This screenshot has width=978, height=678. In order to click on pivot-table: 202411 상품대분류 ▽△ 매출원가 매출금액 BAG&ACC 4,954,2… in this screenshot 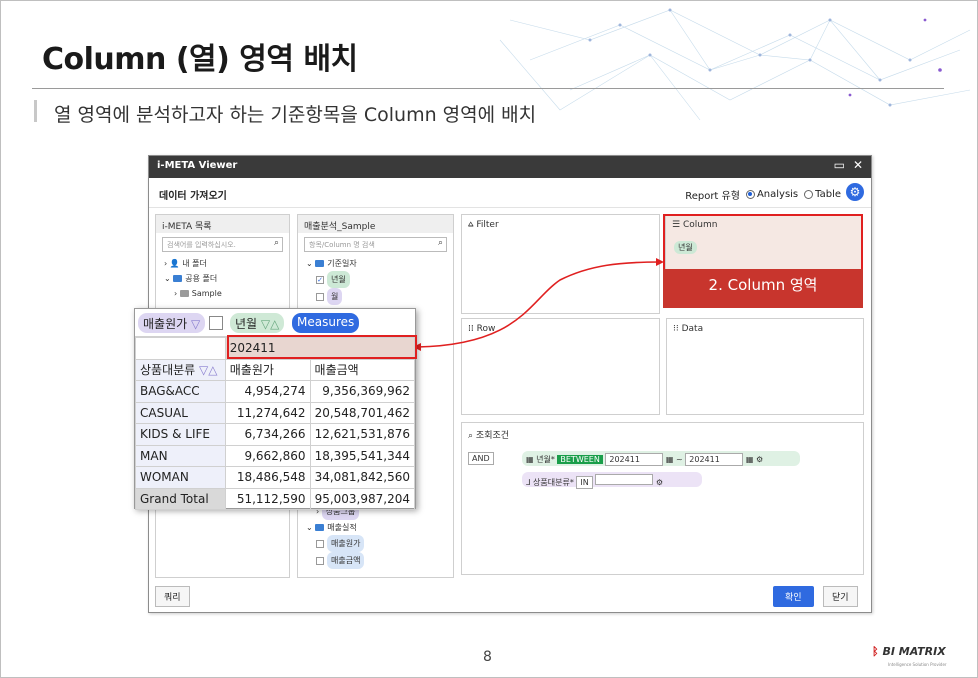, I will do `click(275, 423)`.